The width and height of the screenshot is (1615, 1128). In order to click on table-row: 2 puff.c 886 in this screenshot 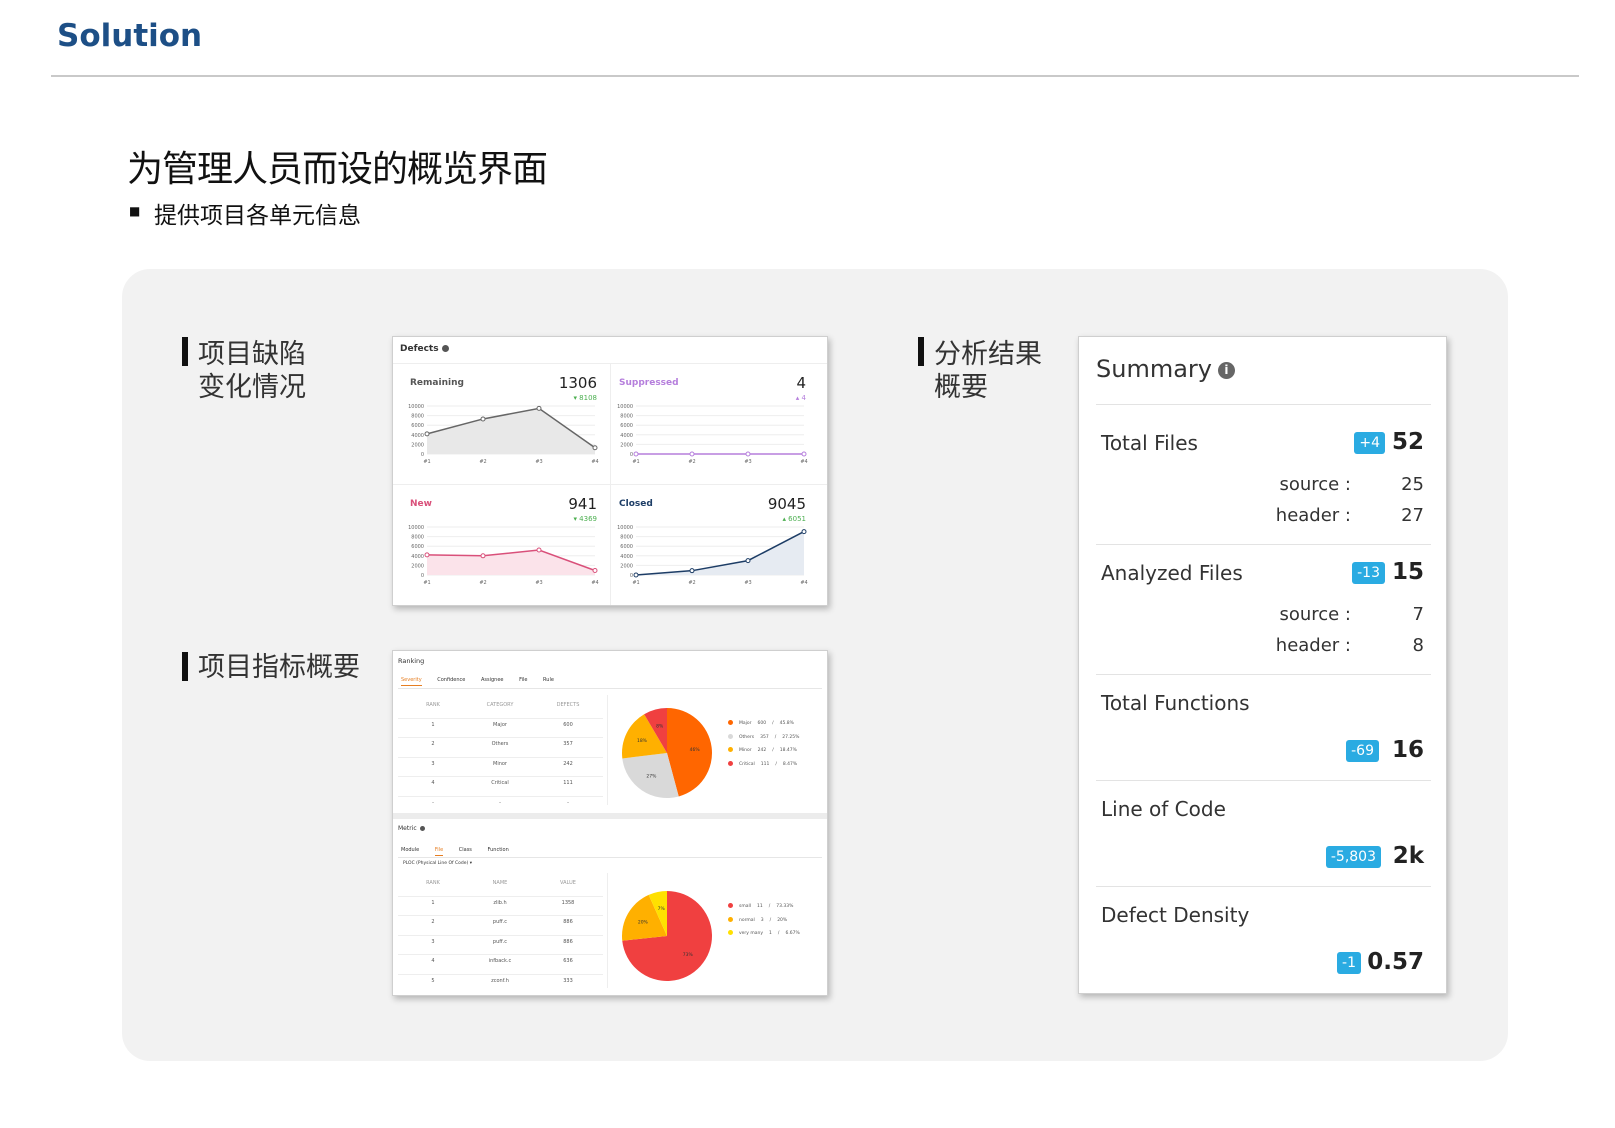, I will do `click(500, 926)`.